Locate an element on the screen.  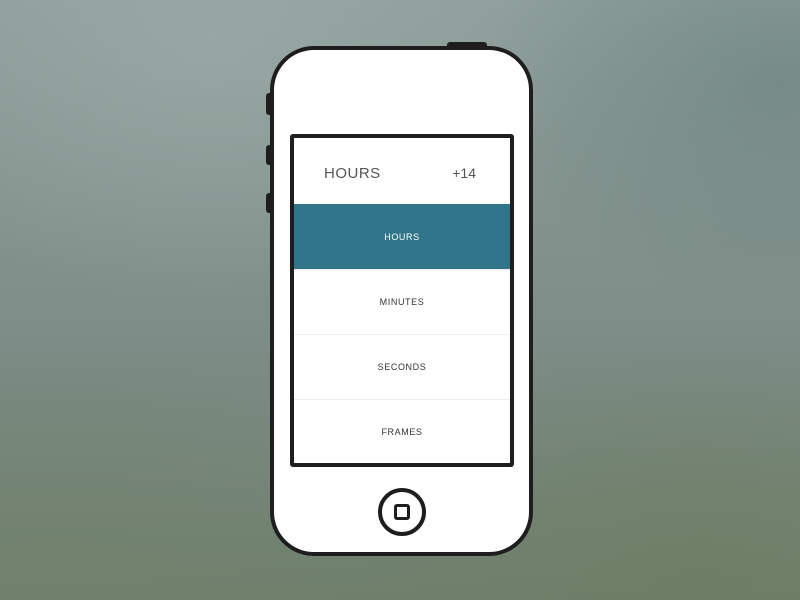
option-label: SECONDS is located at coordinates (402, 367).